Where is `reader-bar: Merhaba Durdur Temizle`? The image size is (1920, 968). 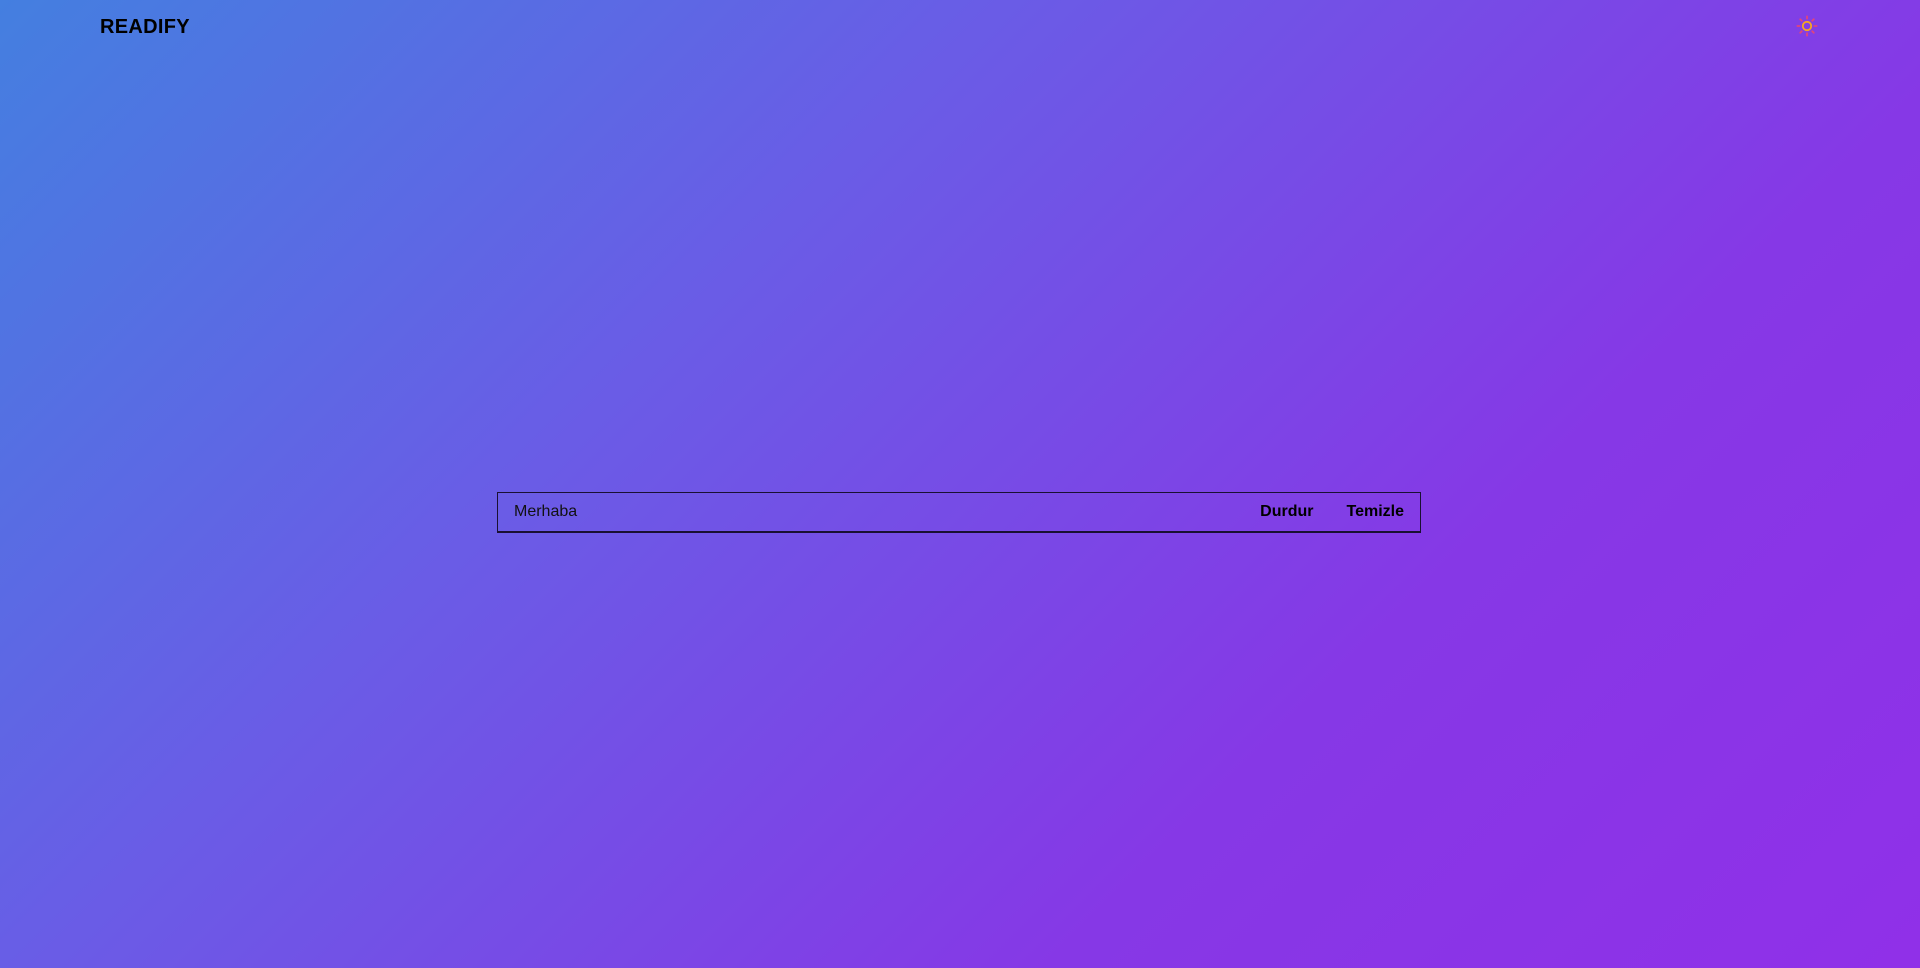 reader-bar: Merhaba Durdur Temizle is located at coordinates (959, 512).